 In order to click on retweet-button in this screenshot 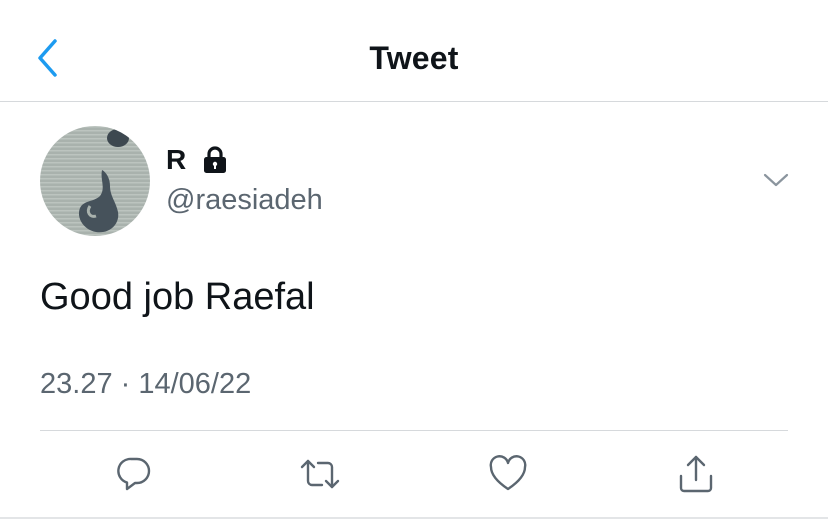, I will do `click(320, 474)`.